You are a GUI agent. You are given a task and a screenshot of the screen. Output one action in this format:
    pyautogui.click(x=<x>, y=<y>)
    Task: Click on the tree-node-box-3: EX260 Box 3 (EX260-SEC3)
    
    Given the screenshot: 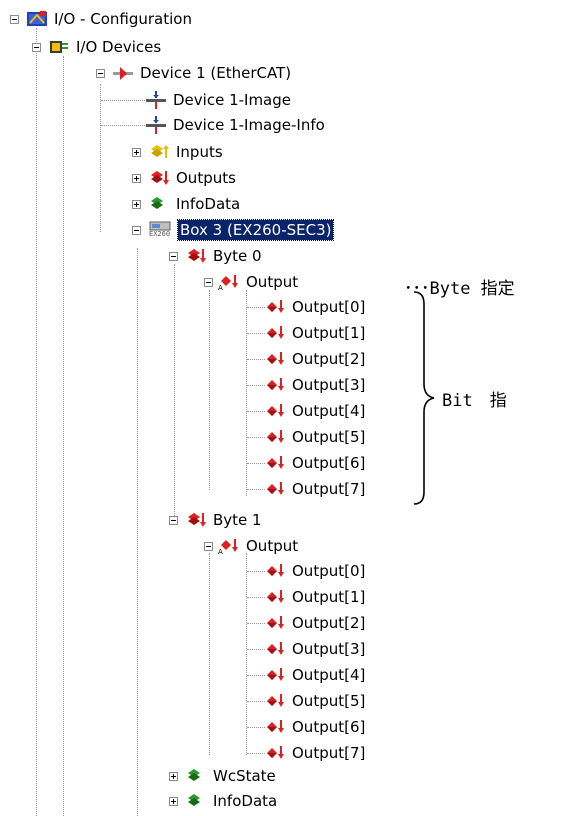 What is the action you would take?
    pyautogui.click(x=233, y=230)
    